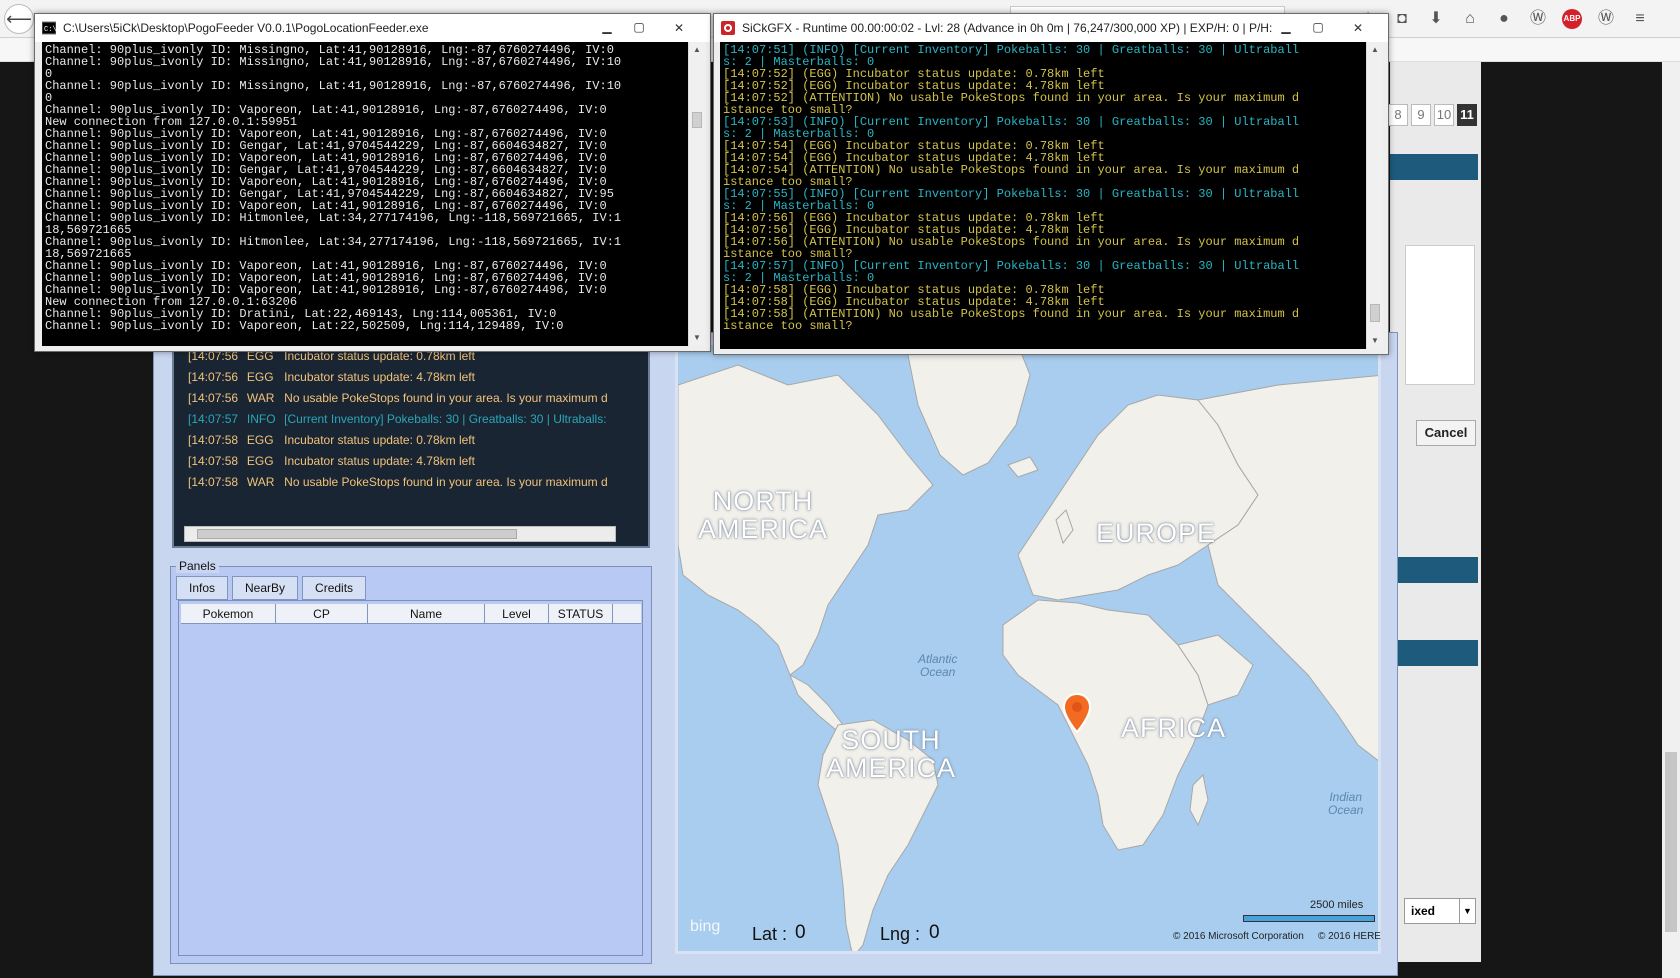 The height and width of the screenshot is (978, 1680). I want to click on scale-label: 2500 miles, so click(1337, 905).